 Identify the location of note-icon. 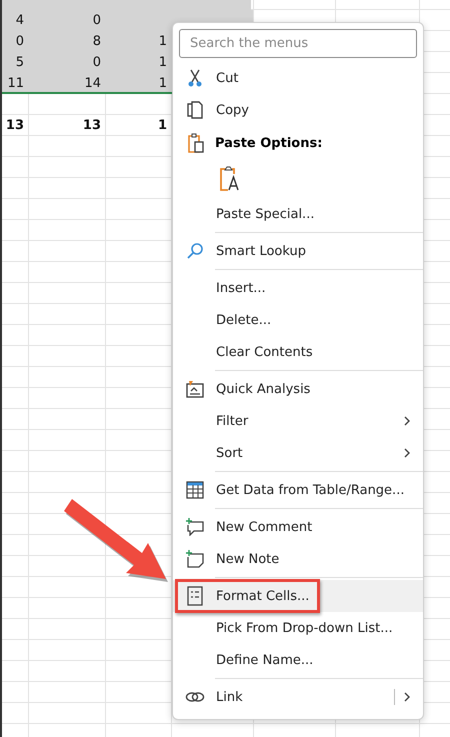
(195, 559).